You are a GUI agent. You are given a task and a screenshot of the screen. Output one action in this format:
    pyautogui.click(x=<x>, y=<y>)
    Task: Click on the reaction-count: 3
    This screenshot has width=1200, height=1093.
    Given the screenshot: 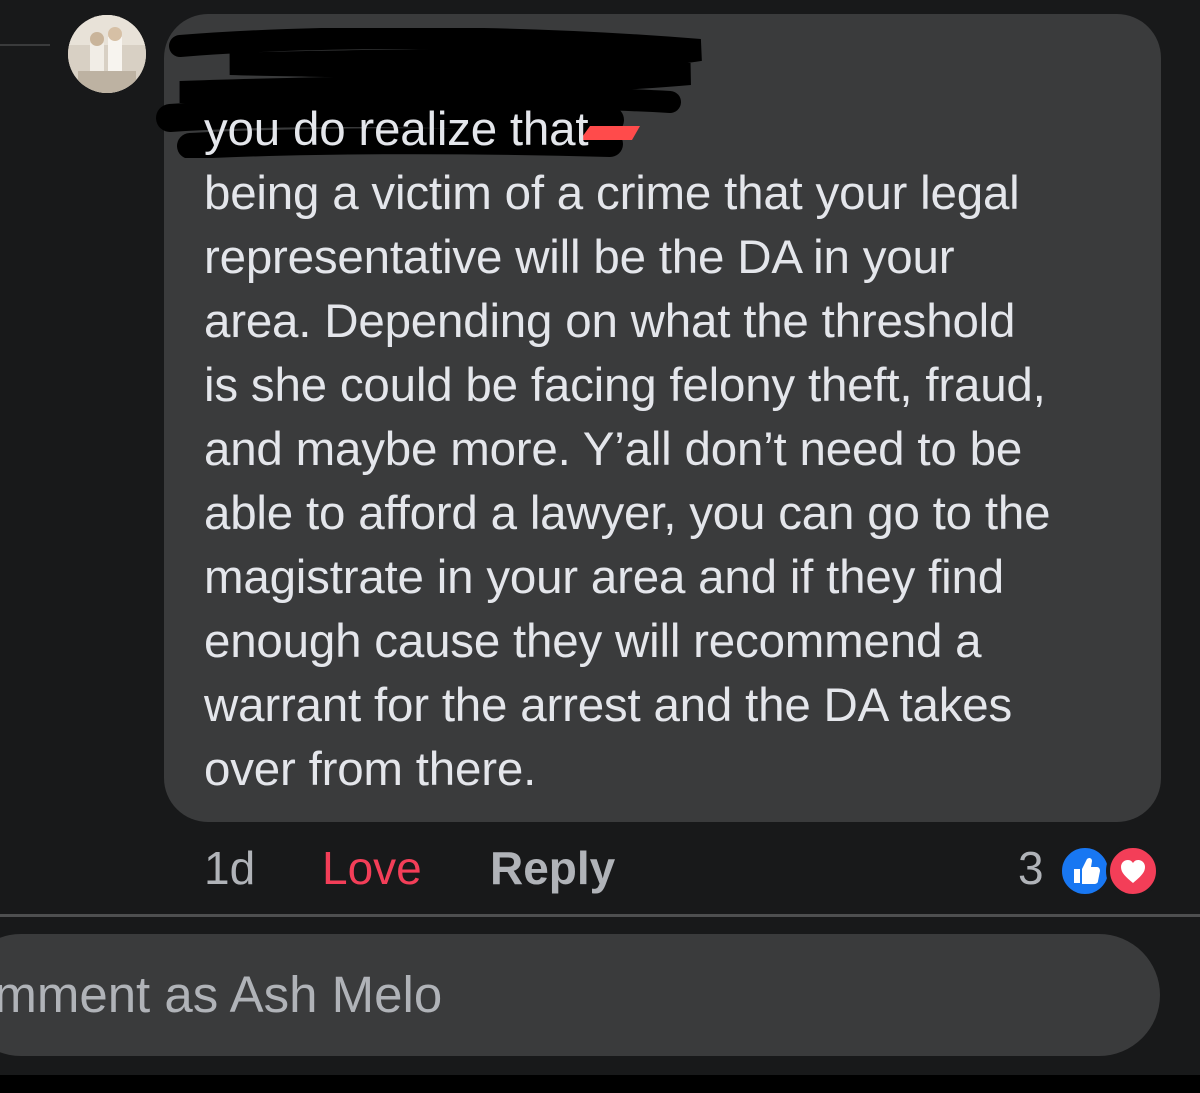 What is the action you would take?
    pyautogui.click(x=1031, y=868)
    